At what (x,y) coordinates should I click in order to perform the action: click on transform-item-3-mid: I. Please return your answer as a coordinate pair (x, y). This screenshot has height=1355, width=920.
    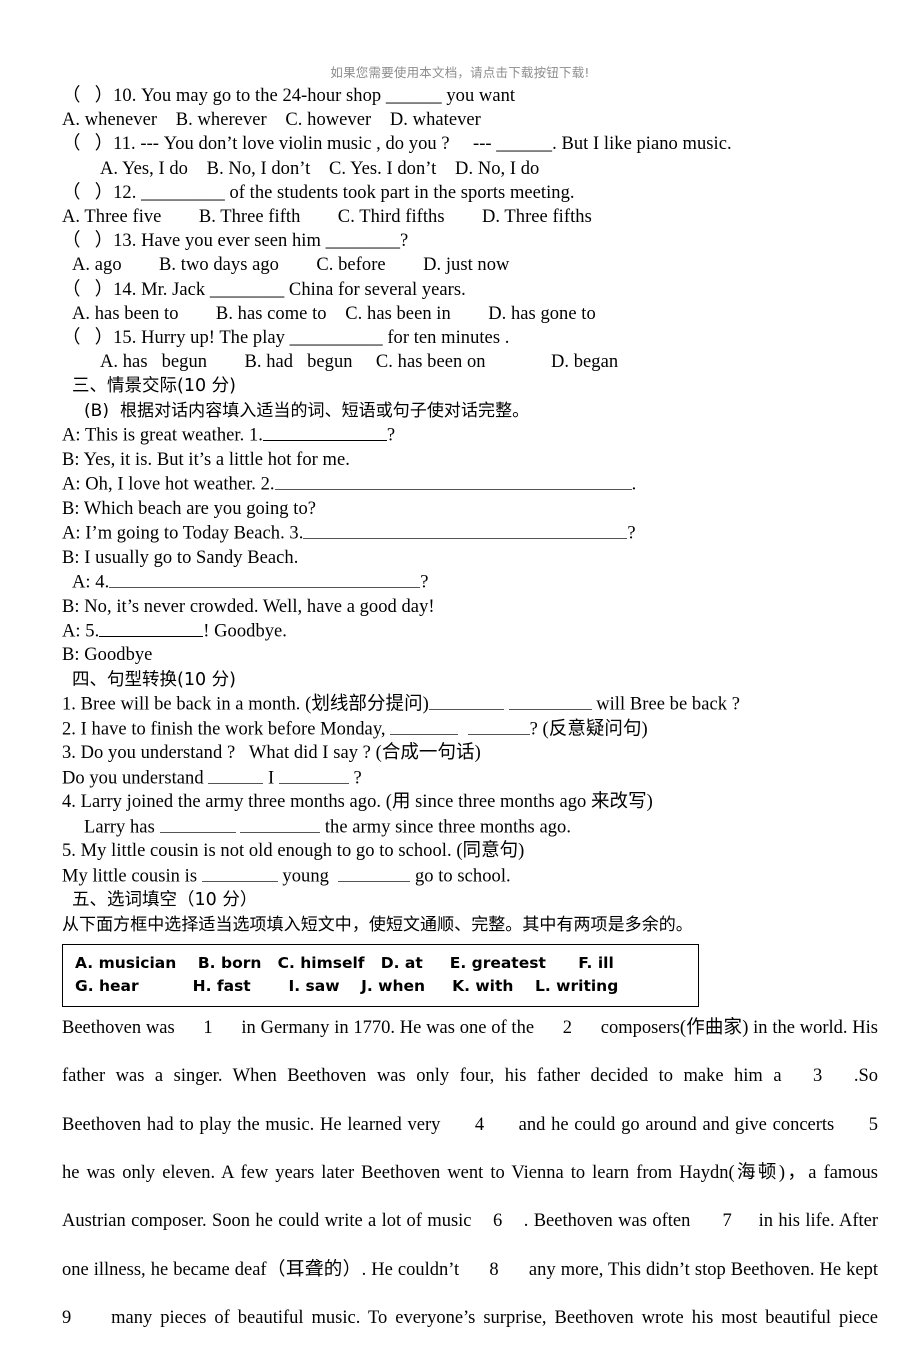
    Looking at the image, I should click on (271, 778).